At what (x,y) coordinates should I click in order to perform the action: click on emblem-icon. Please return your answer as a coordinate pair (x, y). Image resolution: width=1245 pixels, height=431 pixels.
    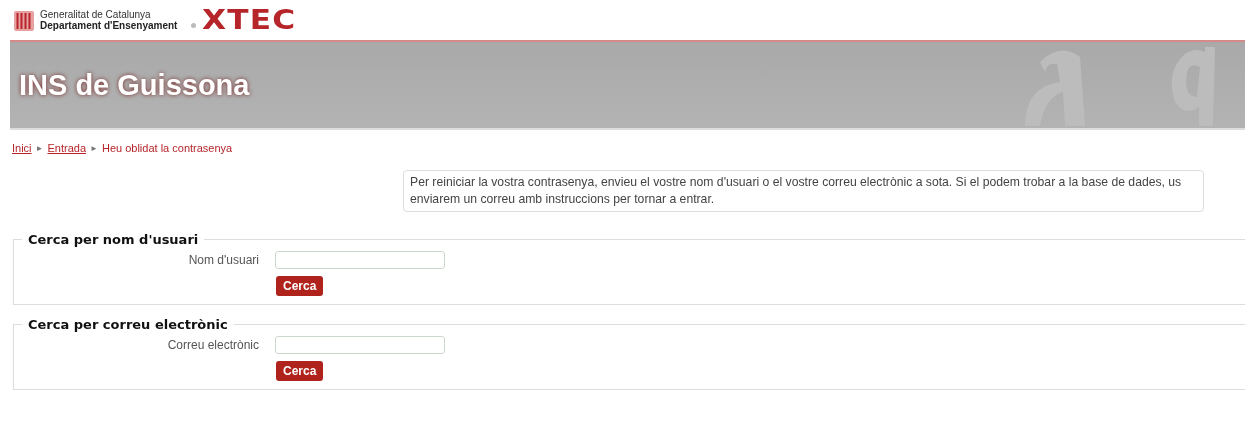
    Looking at the image, I should click on (24, 21).